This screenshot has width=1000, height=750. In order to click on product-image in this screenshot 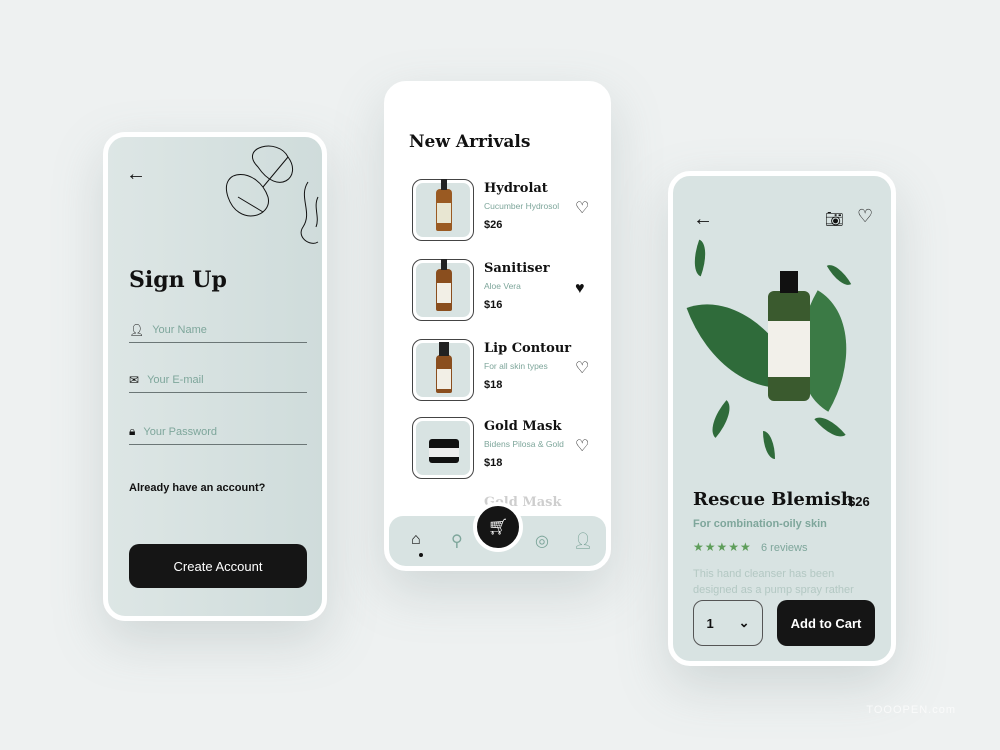, I will do `click(782, 351)`.